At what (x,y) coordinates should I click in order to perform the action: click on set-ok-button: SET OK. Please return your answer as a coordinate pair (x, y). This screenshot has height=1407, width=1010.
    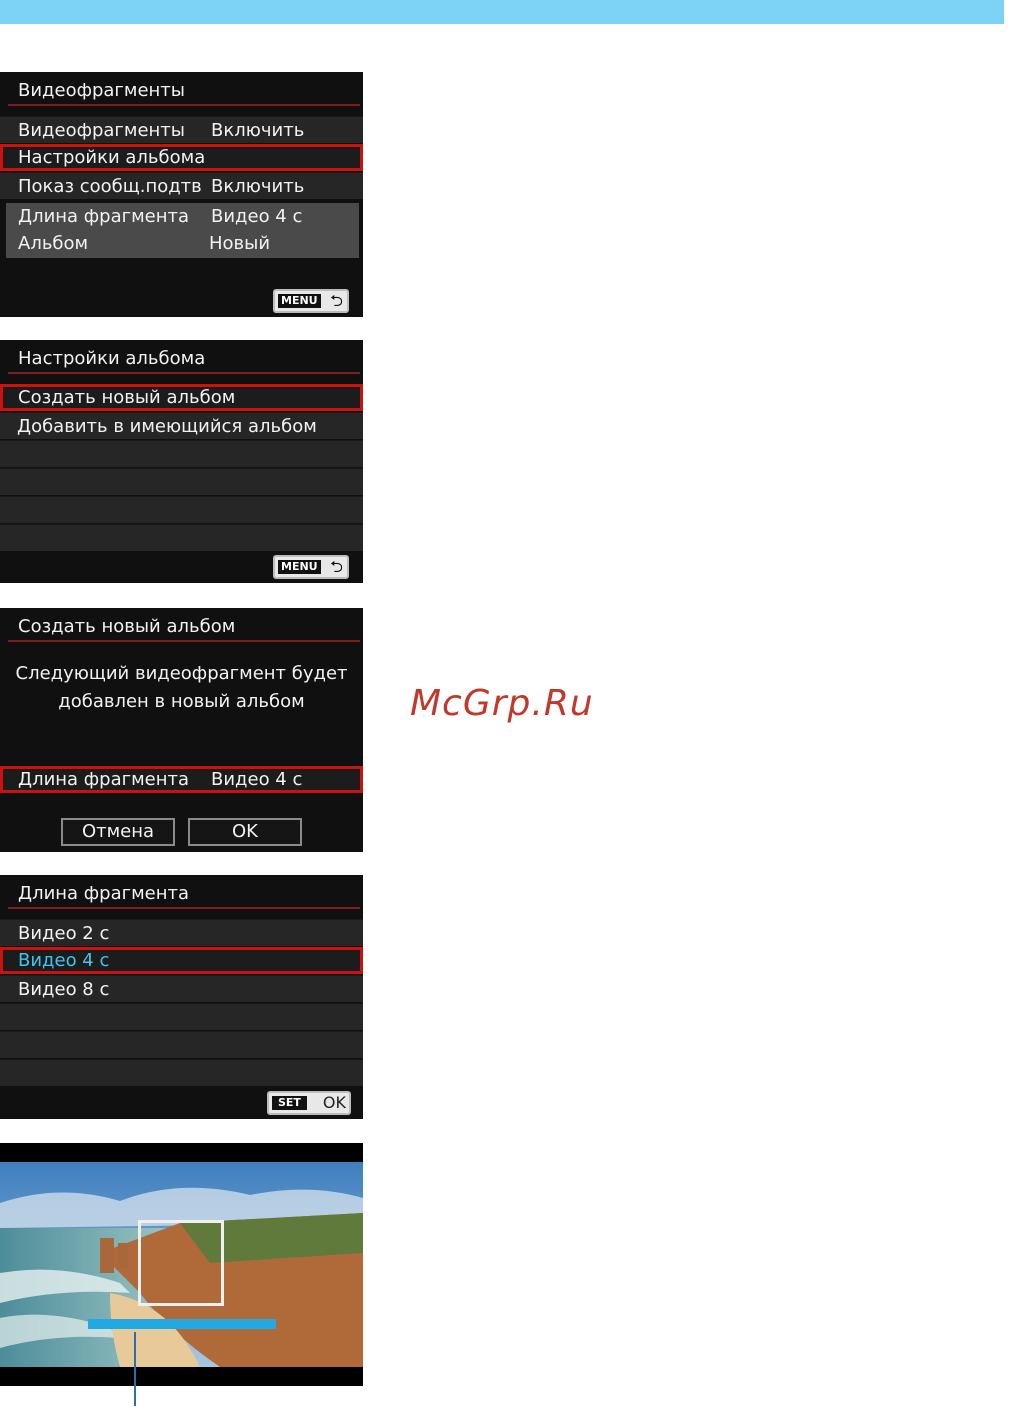
    Looking at the image, I should click on (309, 1103).